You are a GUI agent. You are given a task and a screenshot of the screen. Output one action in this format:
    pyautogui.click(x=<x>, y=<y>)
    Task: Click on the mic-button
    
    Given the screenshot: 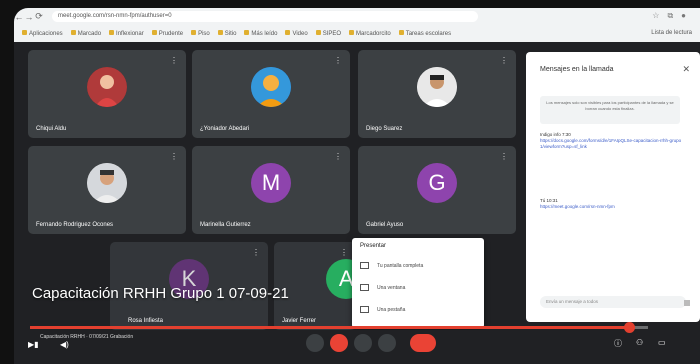 What is the action you would take?
    pyautogui.click(x=315, y=343)
    